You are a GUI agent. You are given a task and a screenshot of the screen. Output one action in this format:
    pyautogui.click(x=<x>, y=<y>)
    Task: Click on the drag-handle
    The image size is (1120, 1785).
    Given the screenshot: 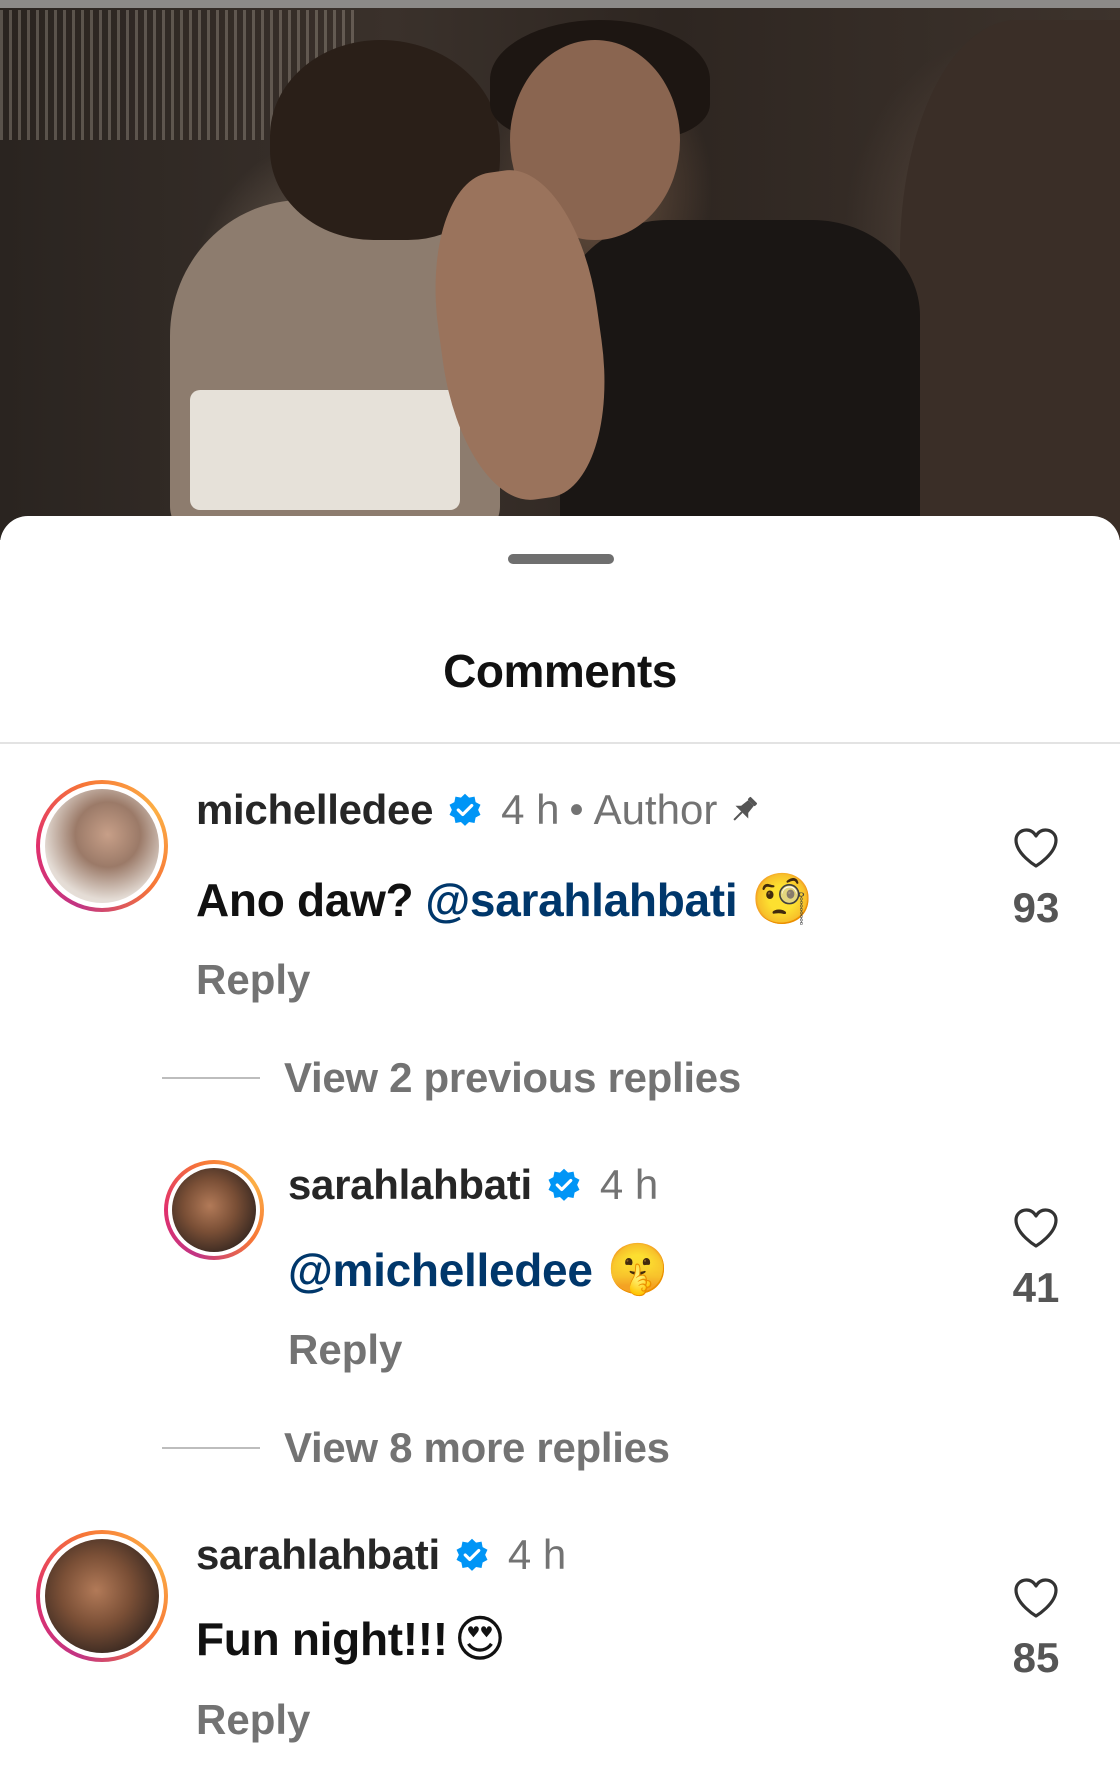 What is the action you would take?
    pyautogui.click(x=561, y=559)
    